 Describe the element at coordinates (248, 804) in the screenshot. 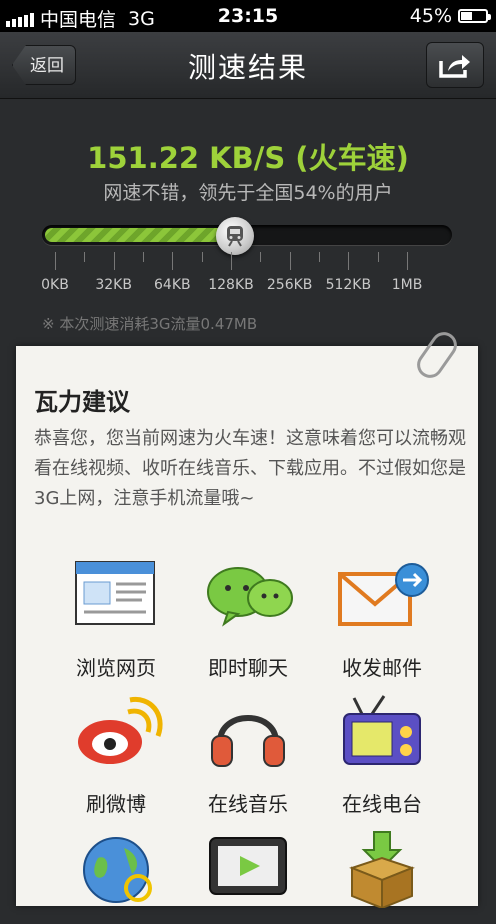

I see `feature-label: 在线音乐` at that location.